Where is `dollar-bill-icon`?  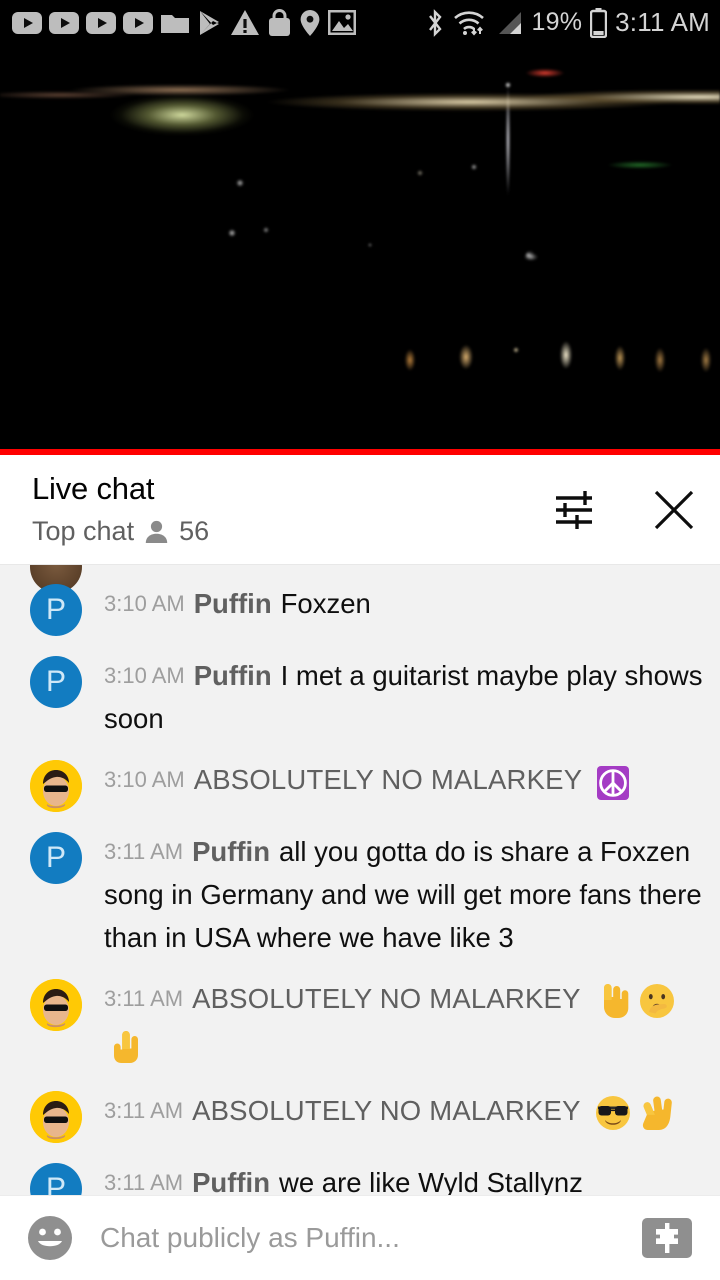 dollar-bill-icon is located at coordinates (667, 1238).